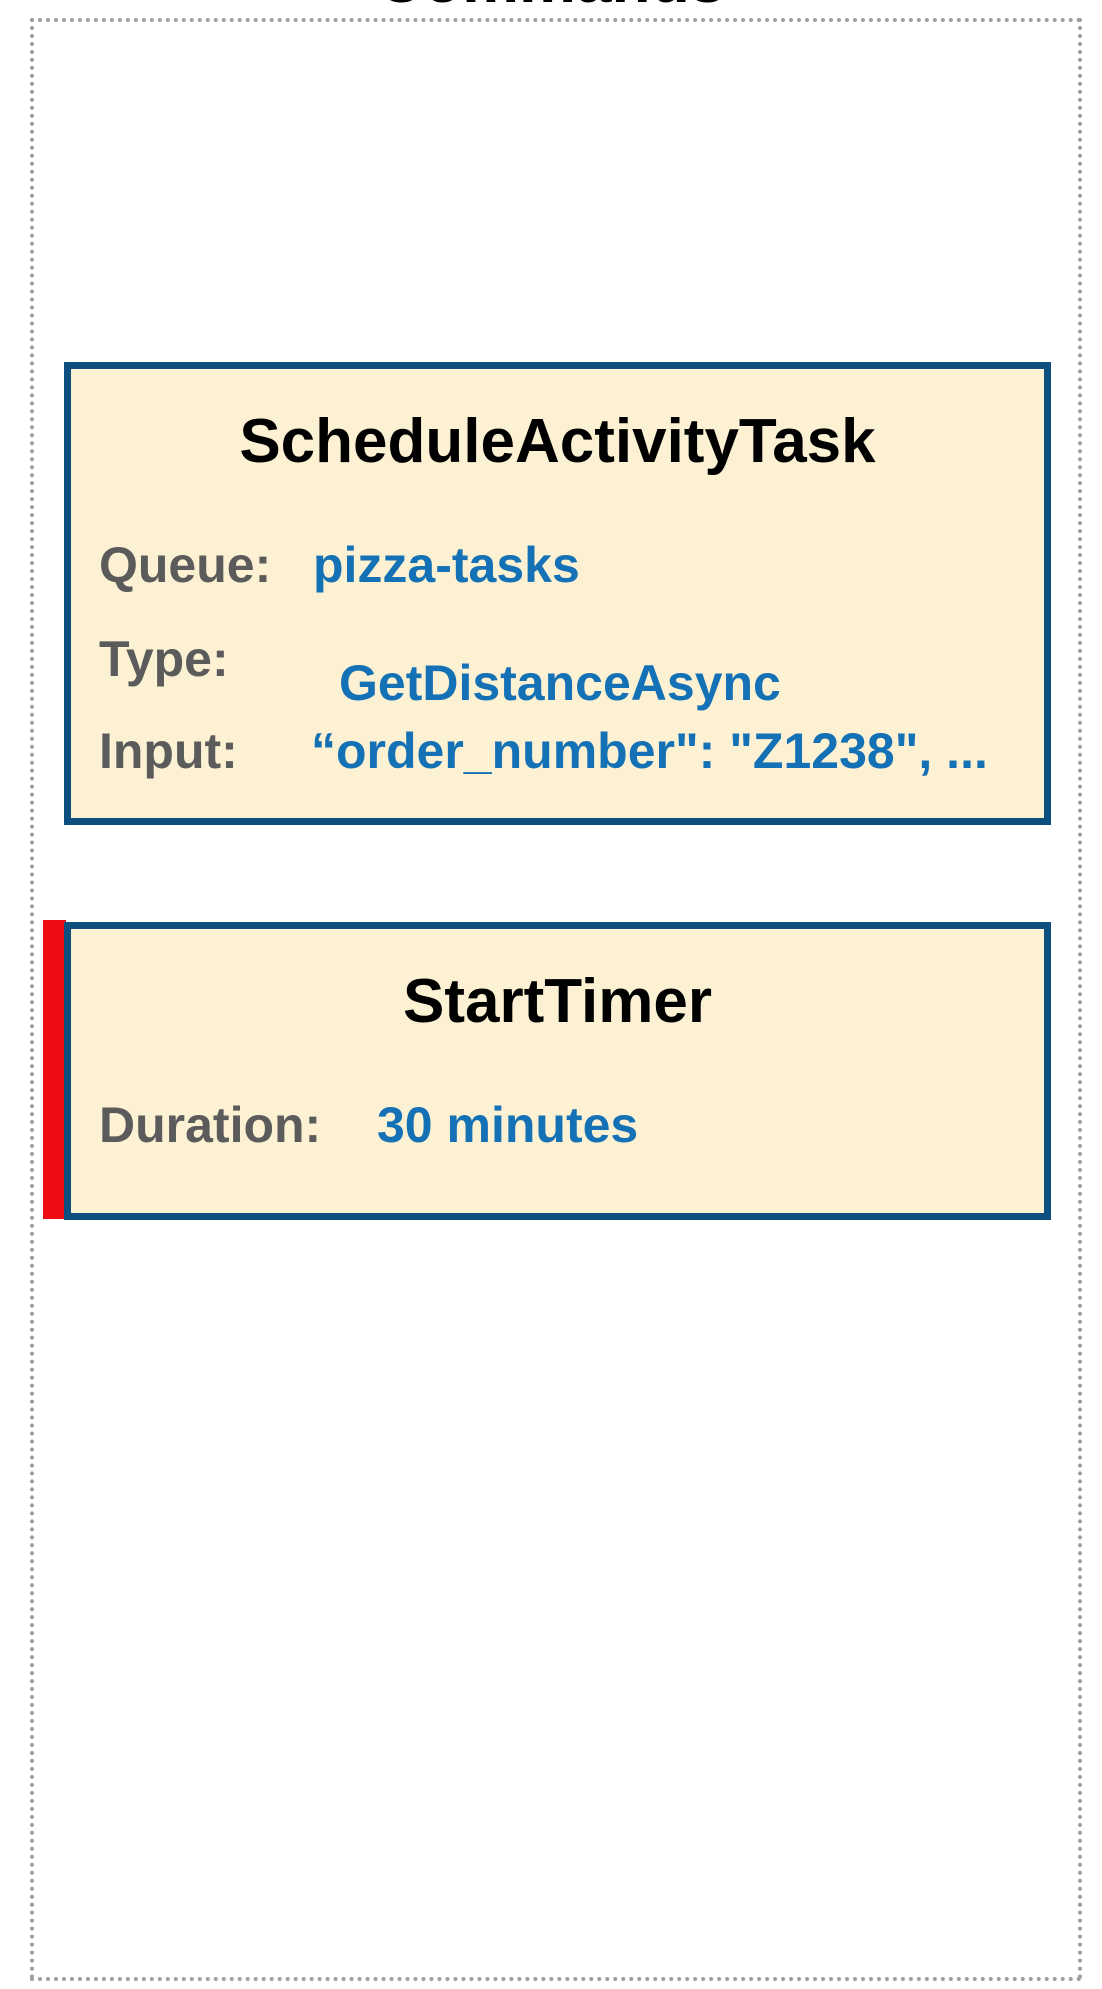 Image resolution: width=1102 pixels, height=1989 pixels. What do you see at coordinates (168, 751) in the screenshot?
I see `input-label: Input:` at bounding box center [168, 751].